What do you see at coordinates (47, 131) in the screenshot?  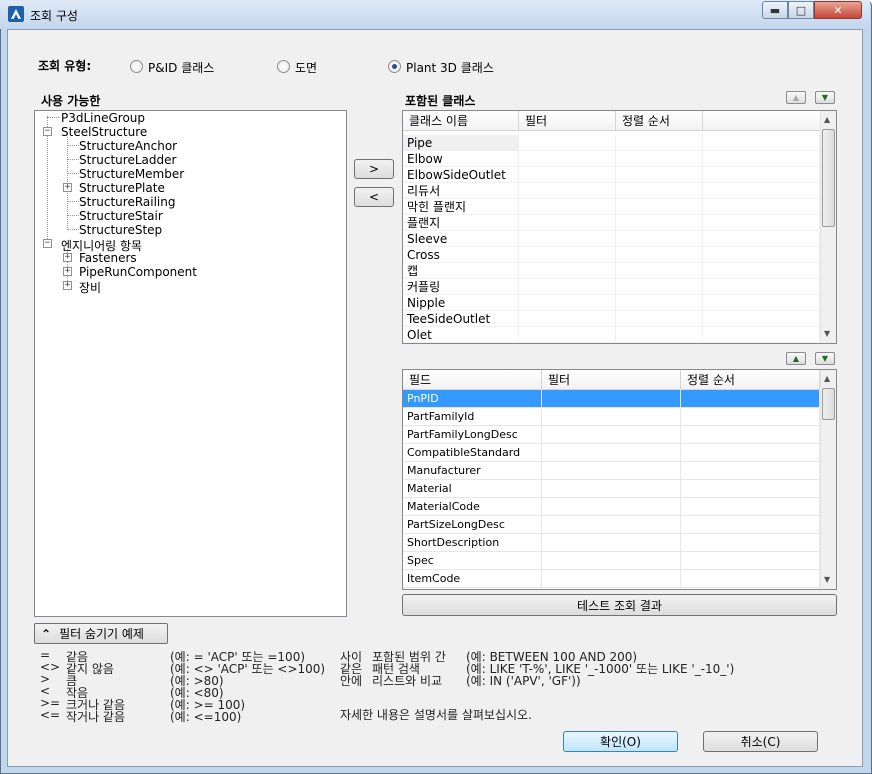 I see `collapse-steelstructure-toggle: −` at bounding box center [47, 131].